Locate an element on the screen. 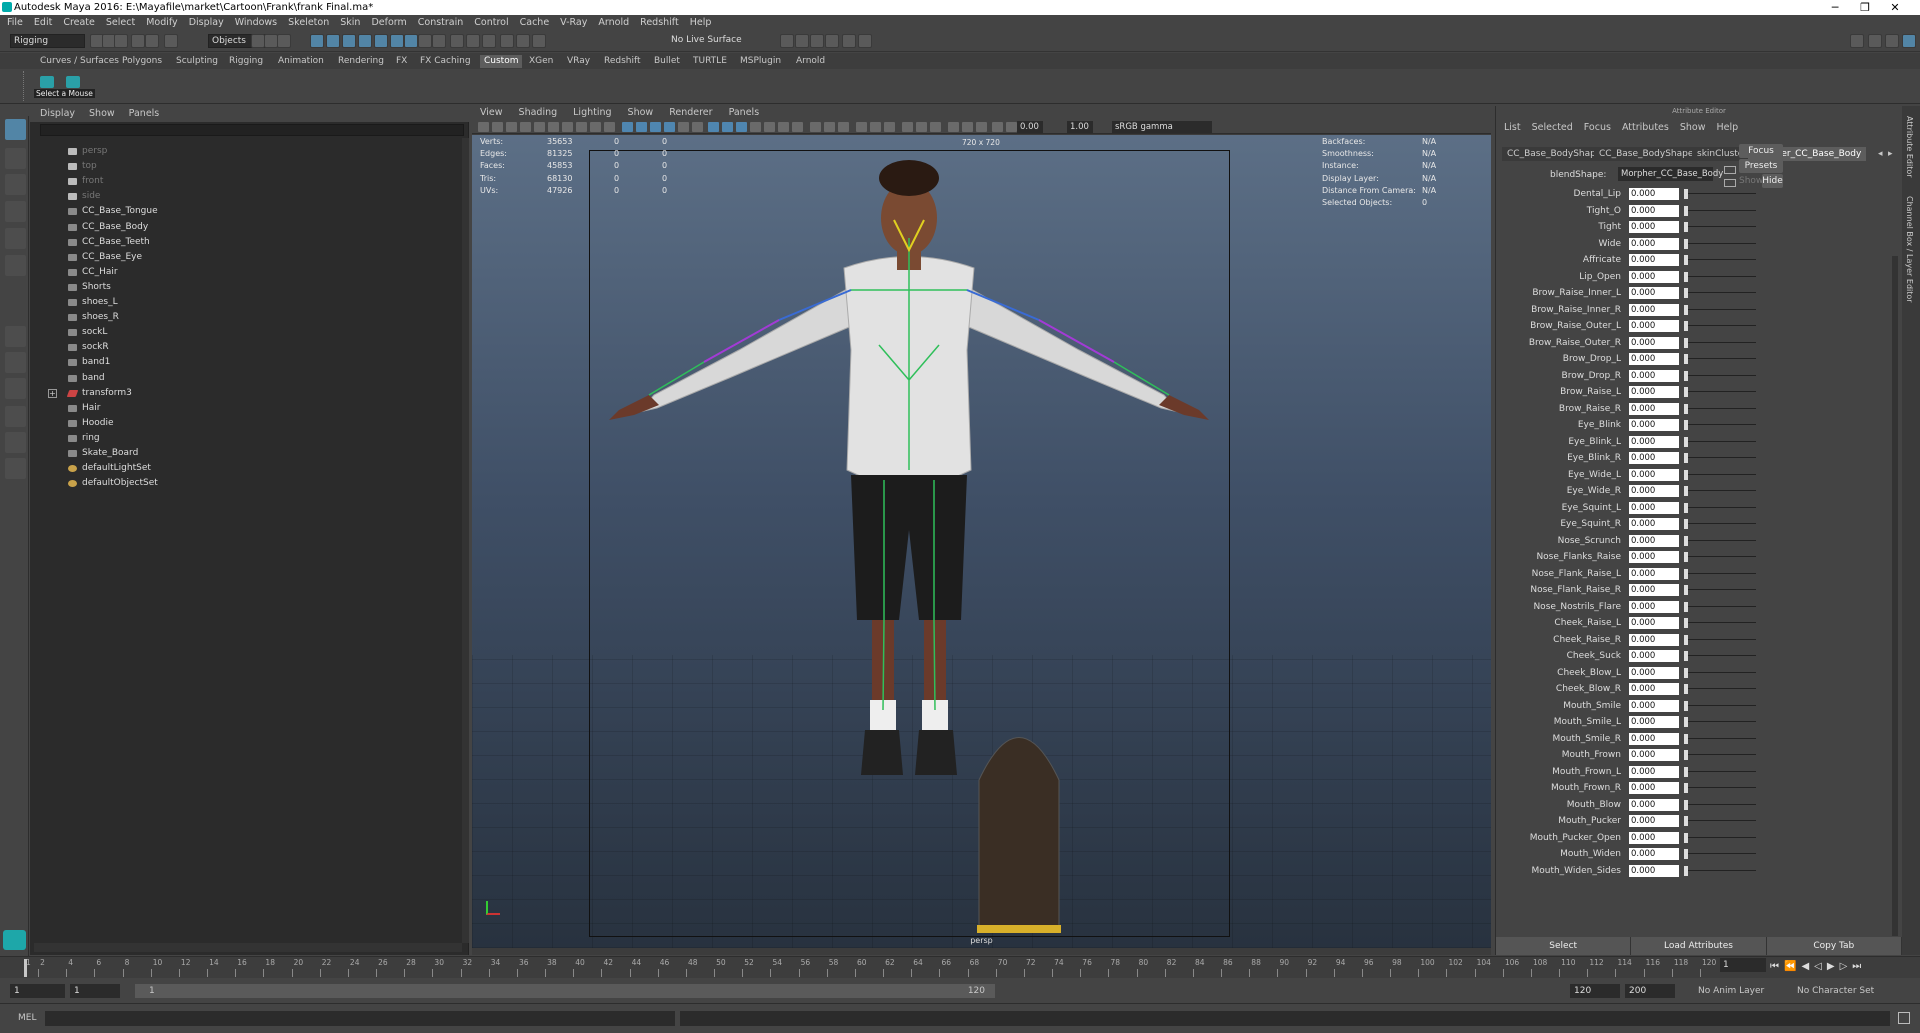 This screenshot has width=1920, height=1033. viewport-tool-31-icon is located at coordinates (935, 127).